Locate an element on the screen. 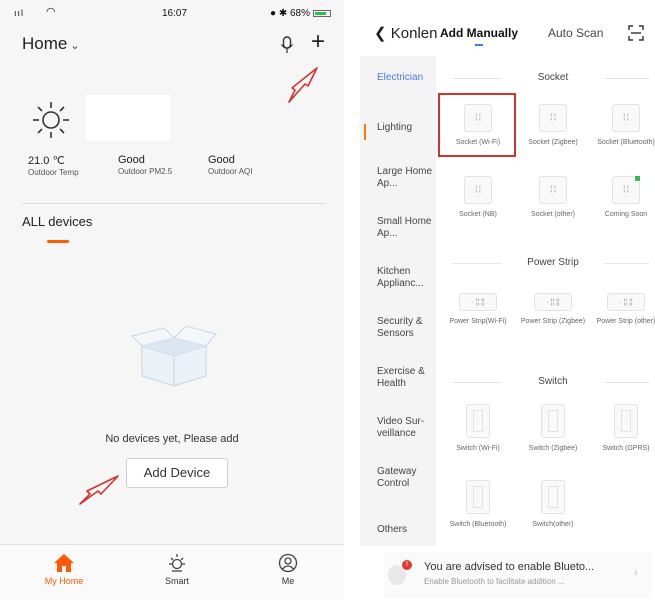 The image size is (655, 600). tab-smart: Smart is located at coordinates (177, 569).